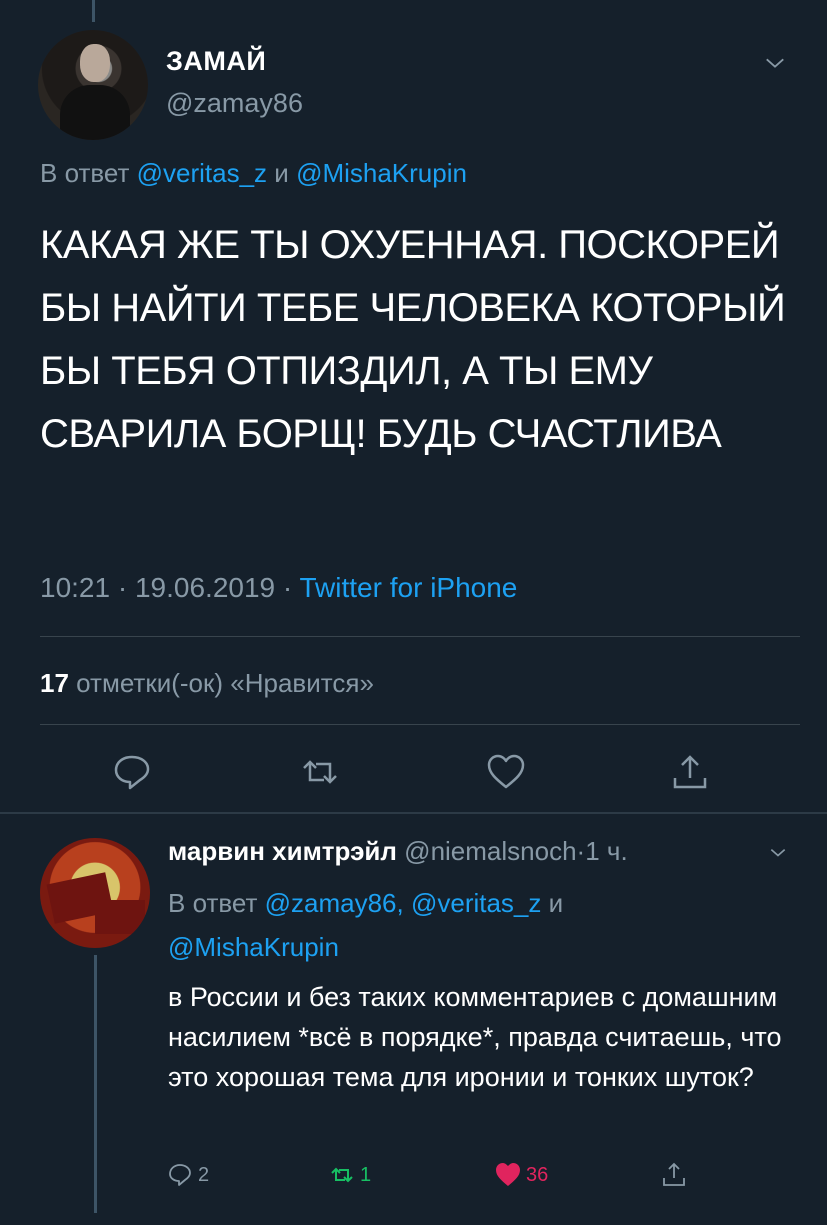 The height and width of the screenshot is (1225, 827). What do you see at coordinates (234, 103) in the screenshot?
I see `user-handle: @zamay86` at bounding box center [234, 103].